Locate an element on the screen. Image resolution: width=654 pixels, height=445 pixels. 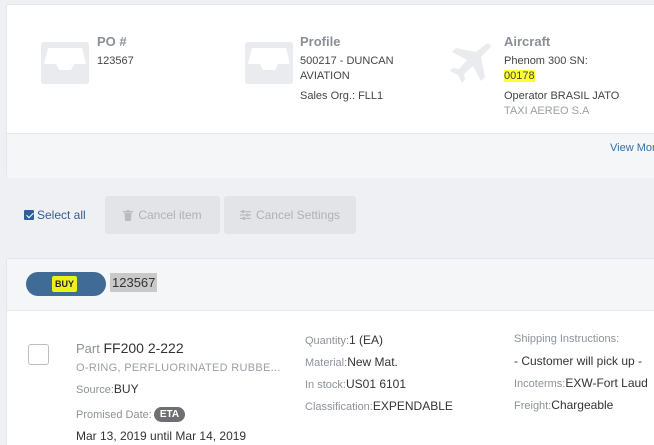
freight-value: Chargeable is located at coordinates (582, 405).